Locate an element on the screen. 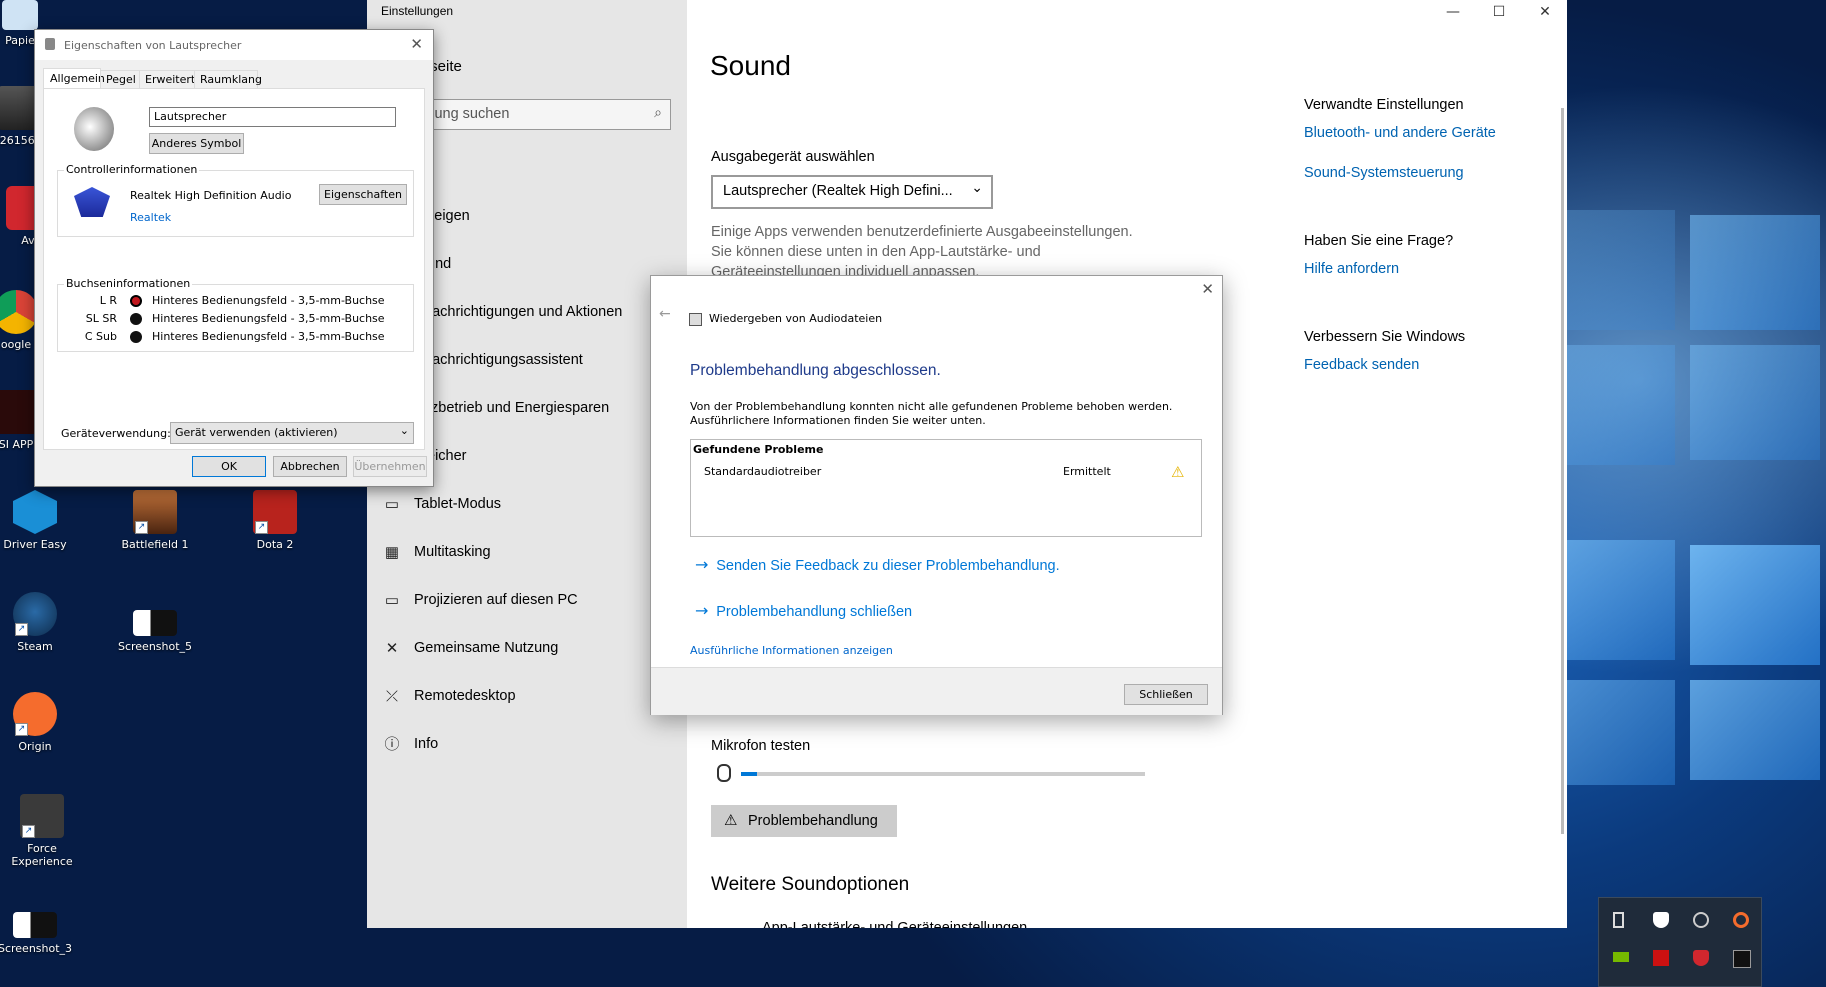  battlefield-icon: ↗ is located at coordinates (155, 512).